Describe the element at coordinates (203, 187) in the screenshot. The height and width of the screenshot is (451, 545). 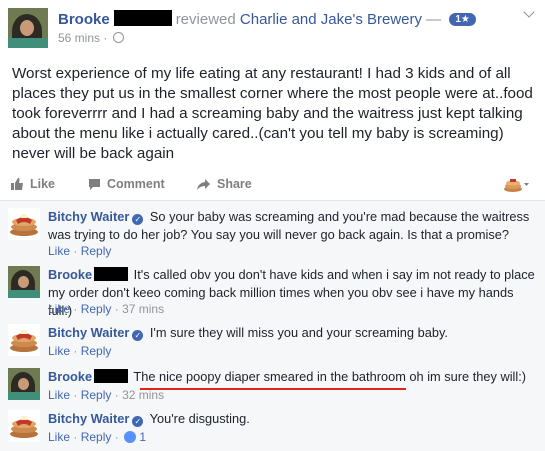
I see `share-arrow-icon` at that location.